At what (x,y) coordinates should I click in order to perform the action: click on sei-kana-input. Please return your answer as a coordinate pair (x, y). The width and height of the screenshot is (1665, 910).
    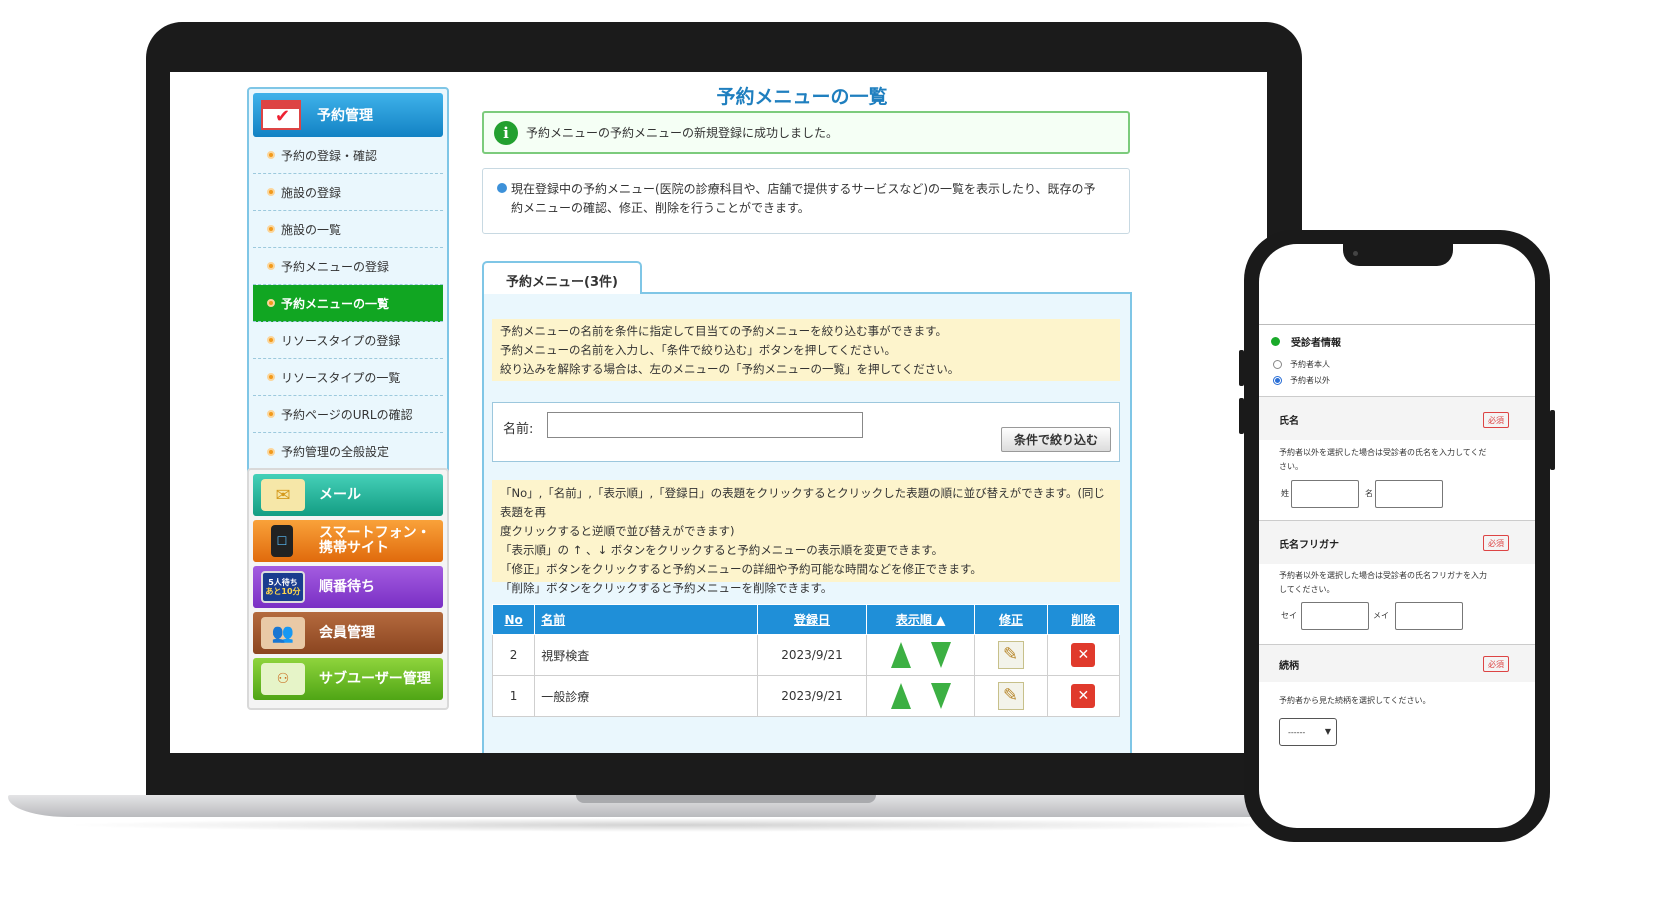
    Looking at the image, I should click on (1335, 616).